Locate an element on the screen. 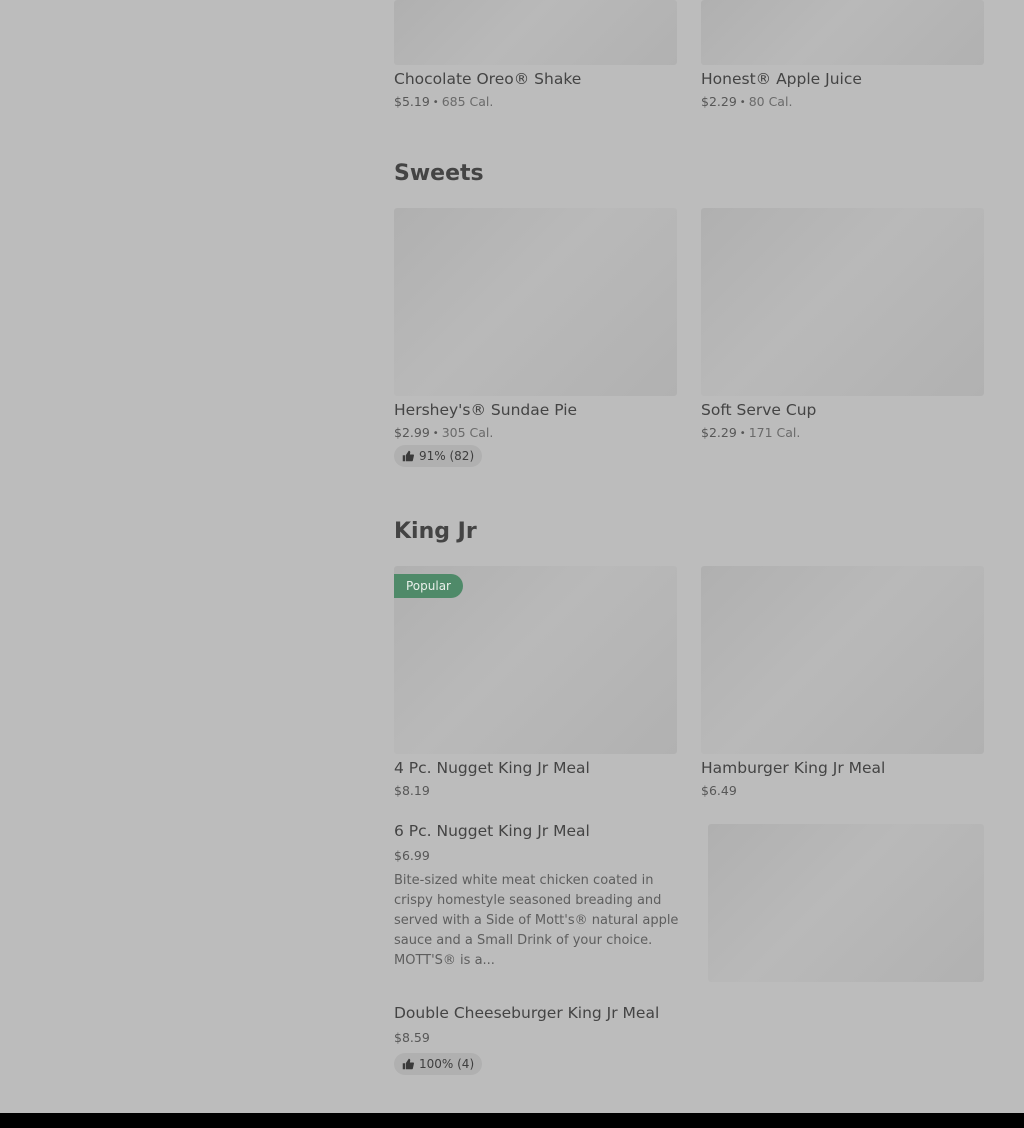 Image resolution: width=1024 pixels, height=1128 pixels. popular-badge: Popular is located at coordinates (428, 586).